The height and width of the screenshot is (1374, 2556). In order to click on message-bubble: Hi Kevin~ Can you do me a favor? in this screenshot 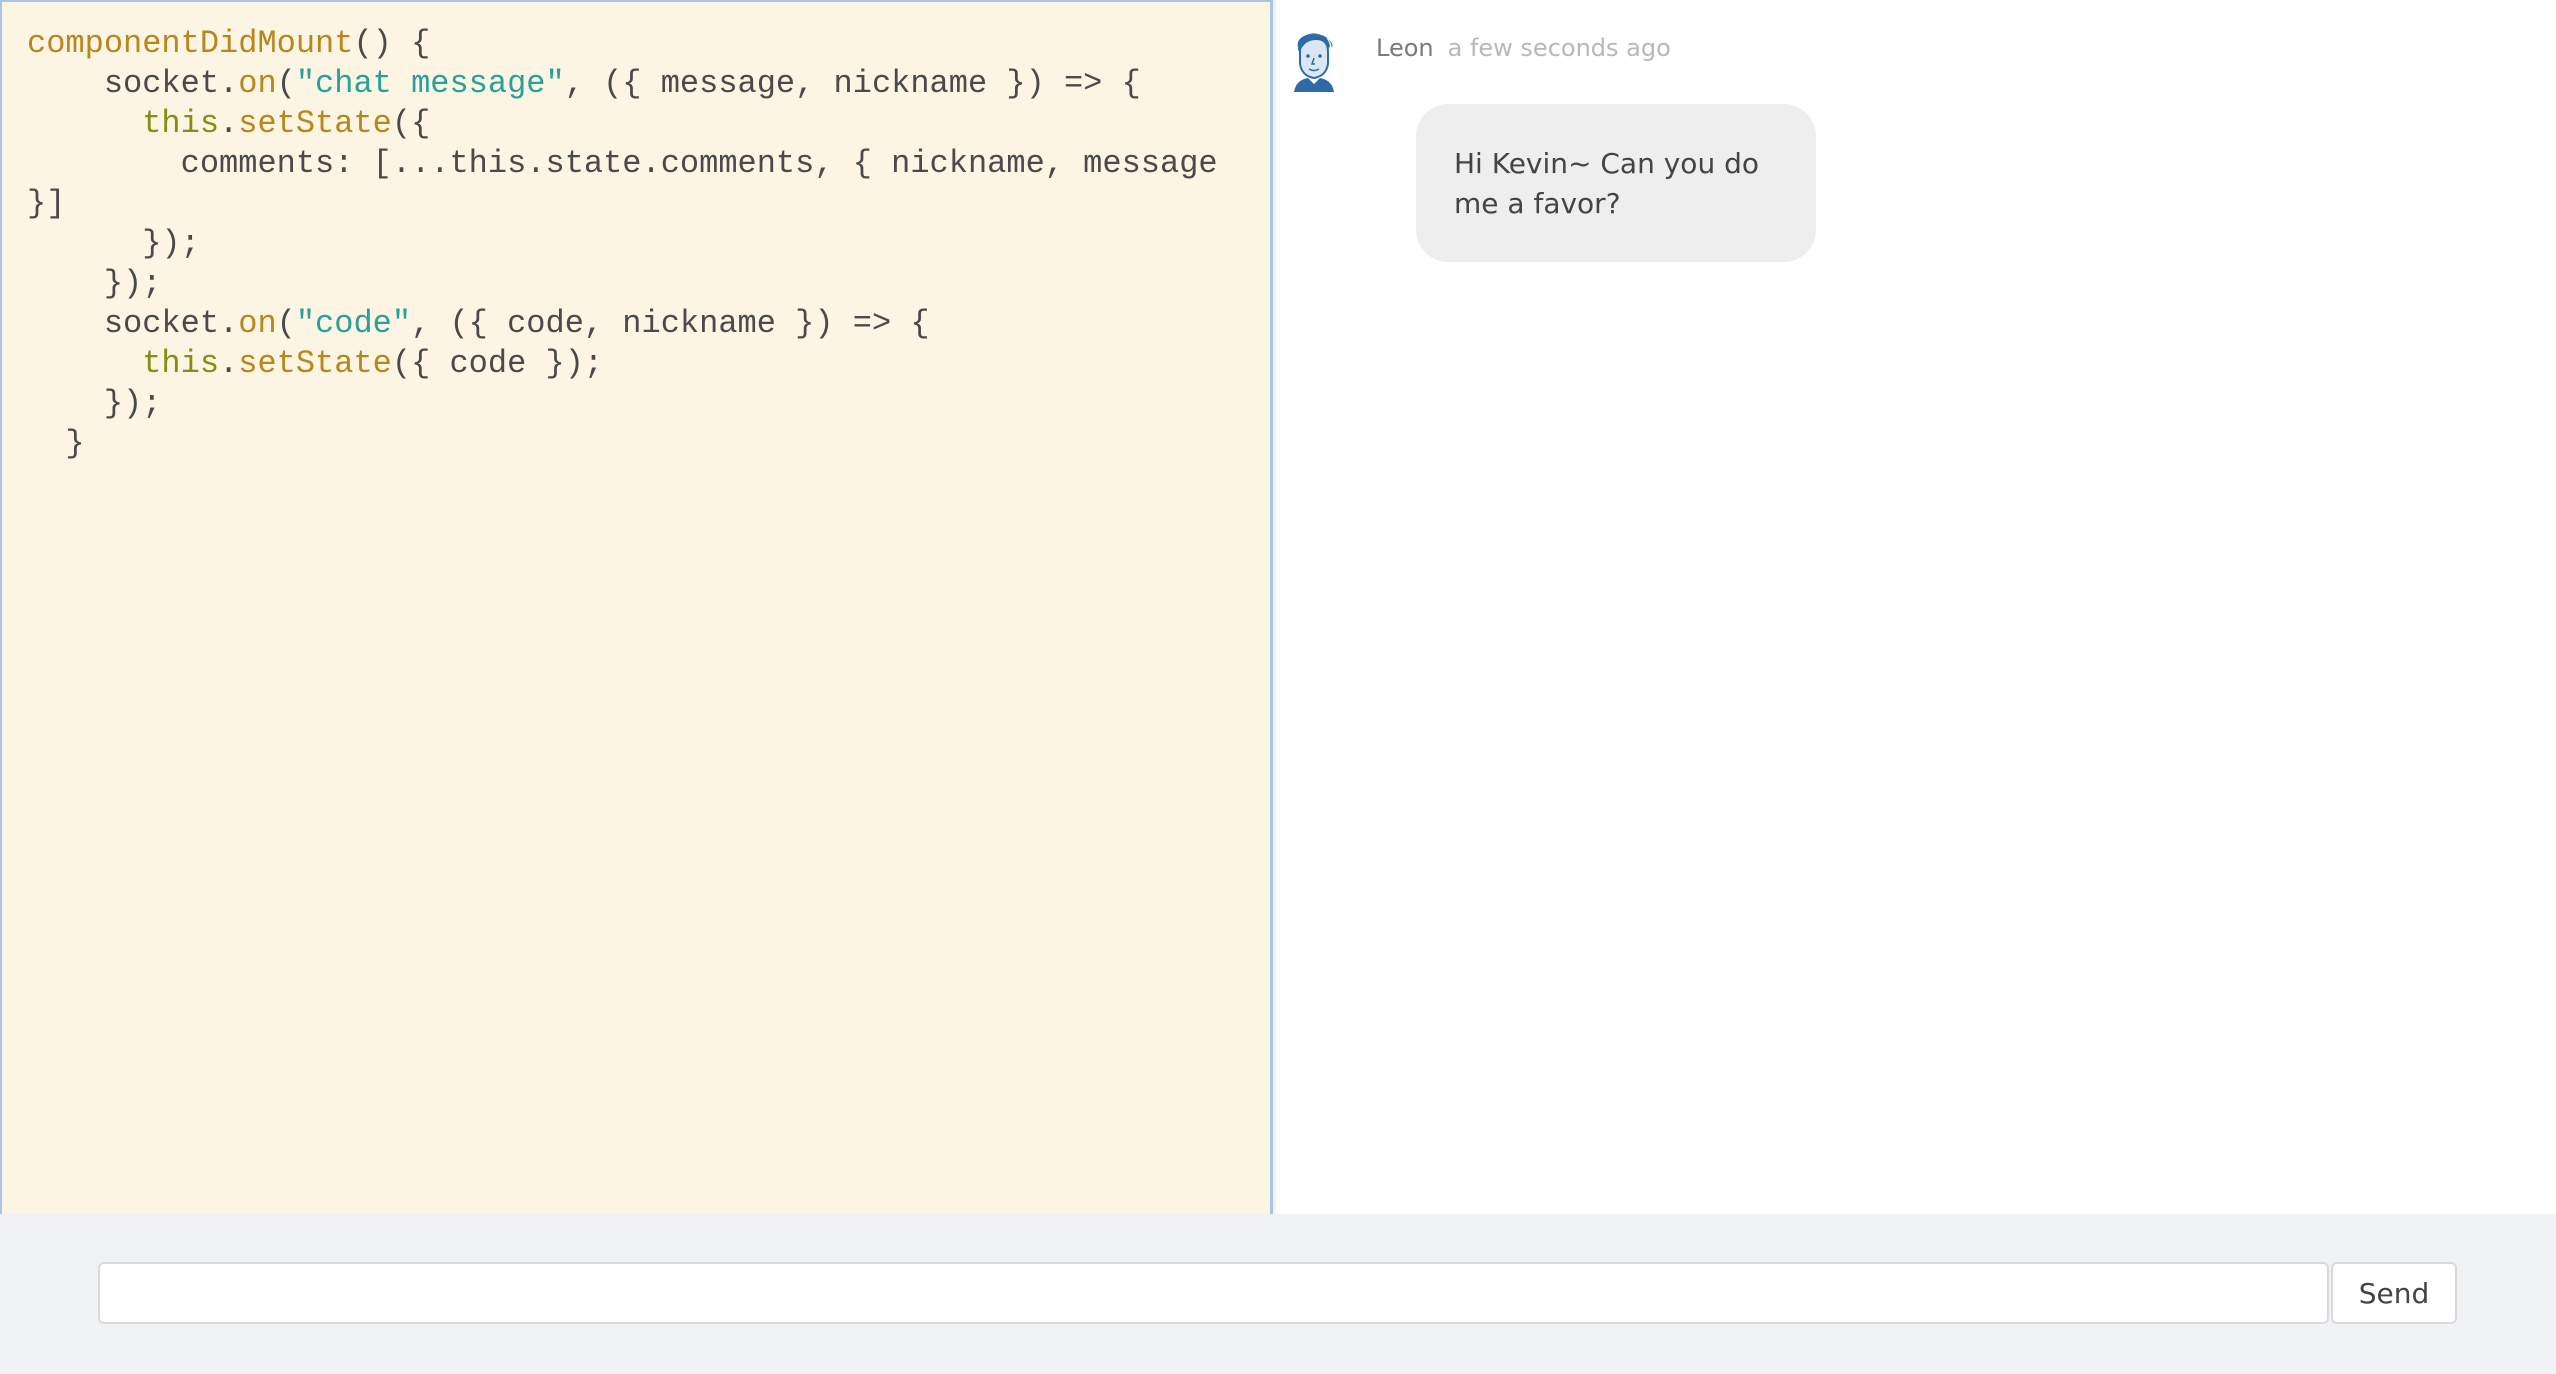, I will do `click(1616, 183)`.